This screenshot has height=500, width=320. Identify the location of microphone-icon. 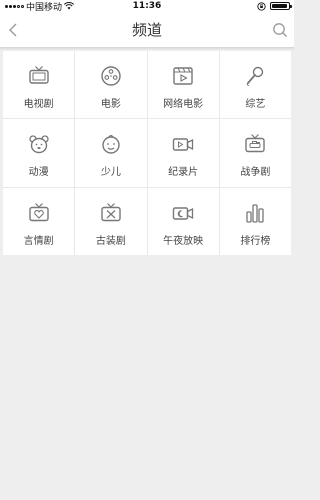
(255, 76).